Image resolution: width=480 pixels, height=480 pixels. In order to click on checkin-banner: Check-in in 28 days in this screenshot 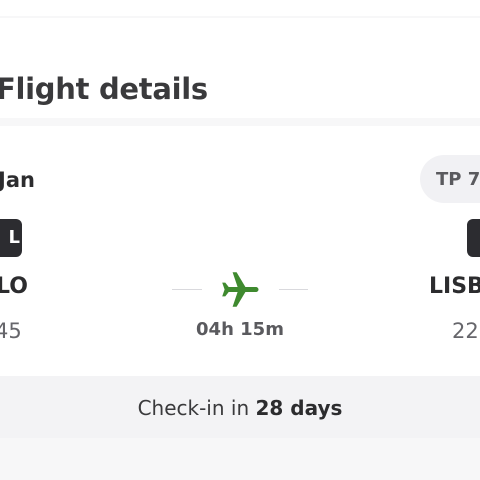, I will do `click(240, 407)`.